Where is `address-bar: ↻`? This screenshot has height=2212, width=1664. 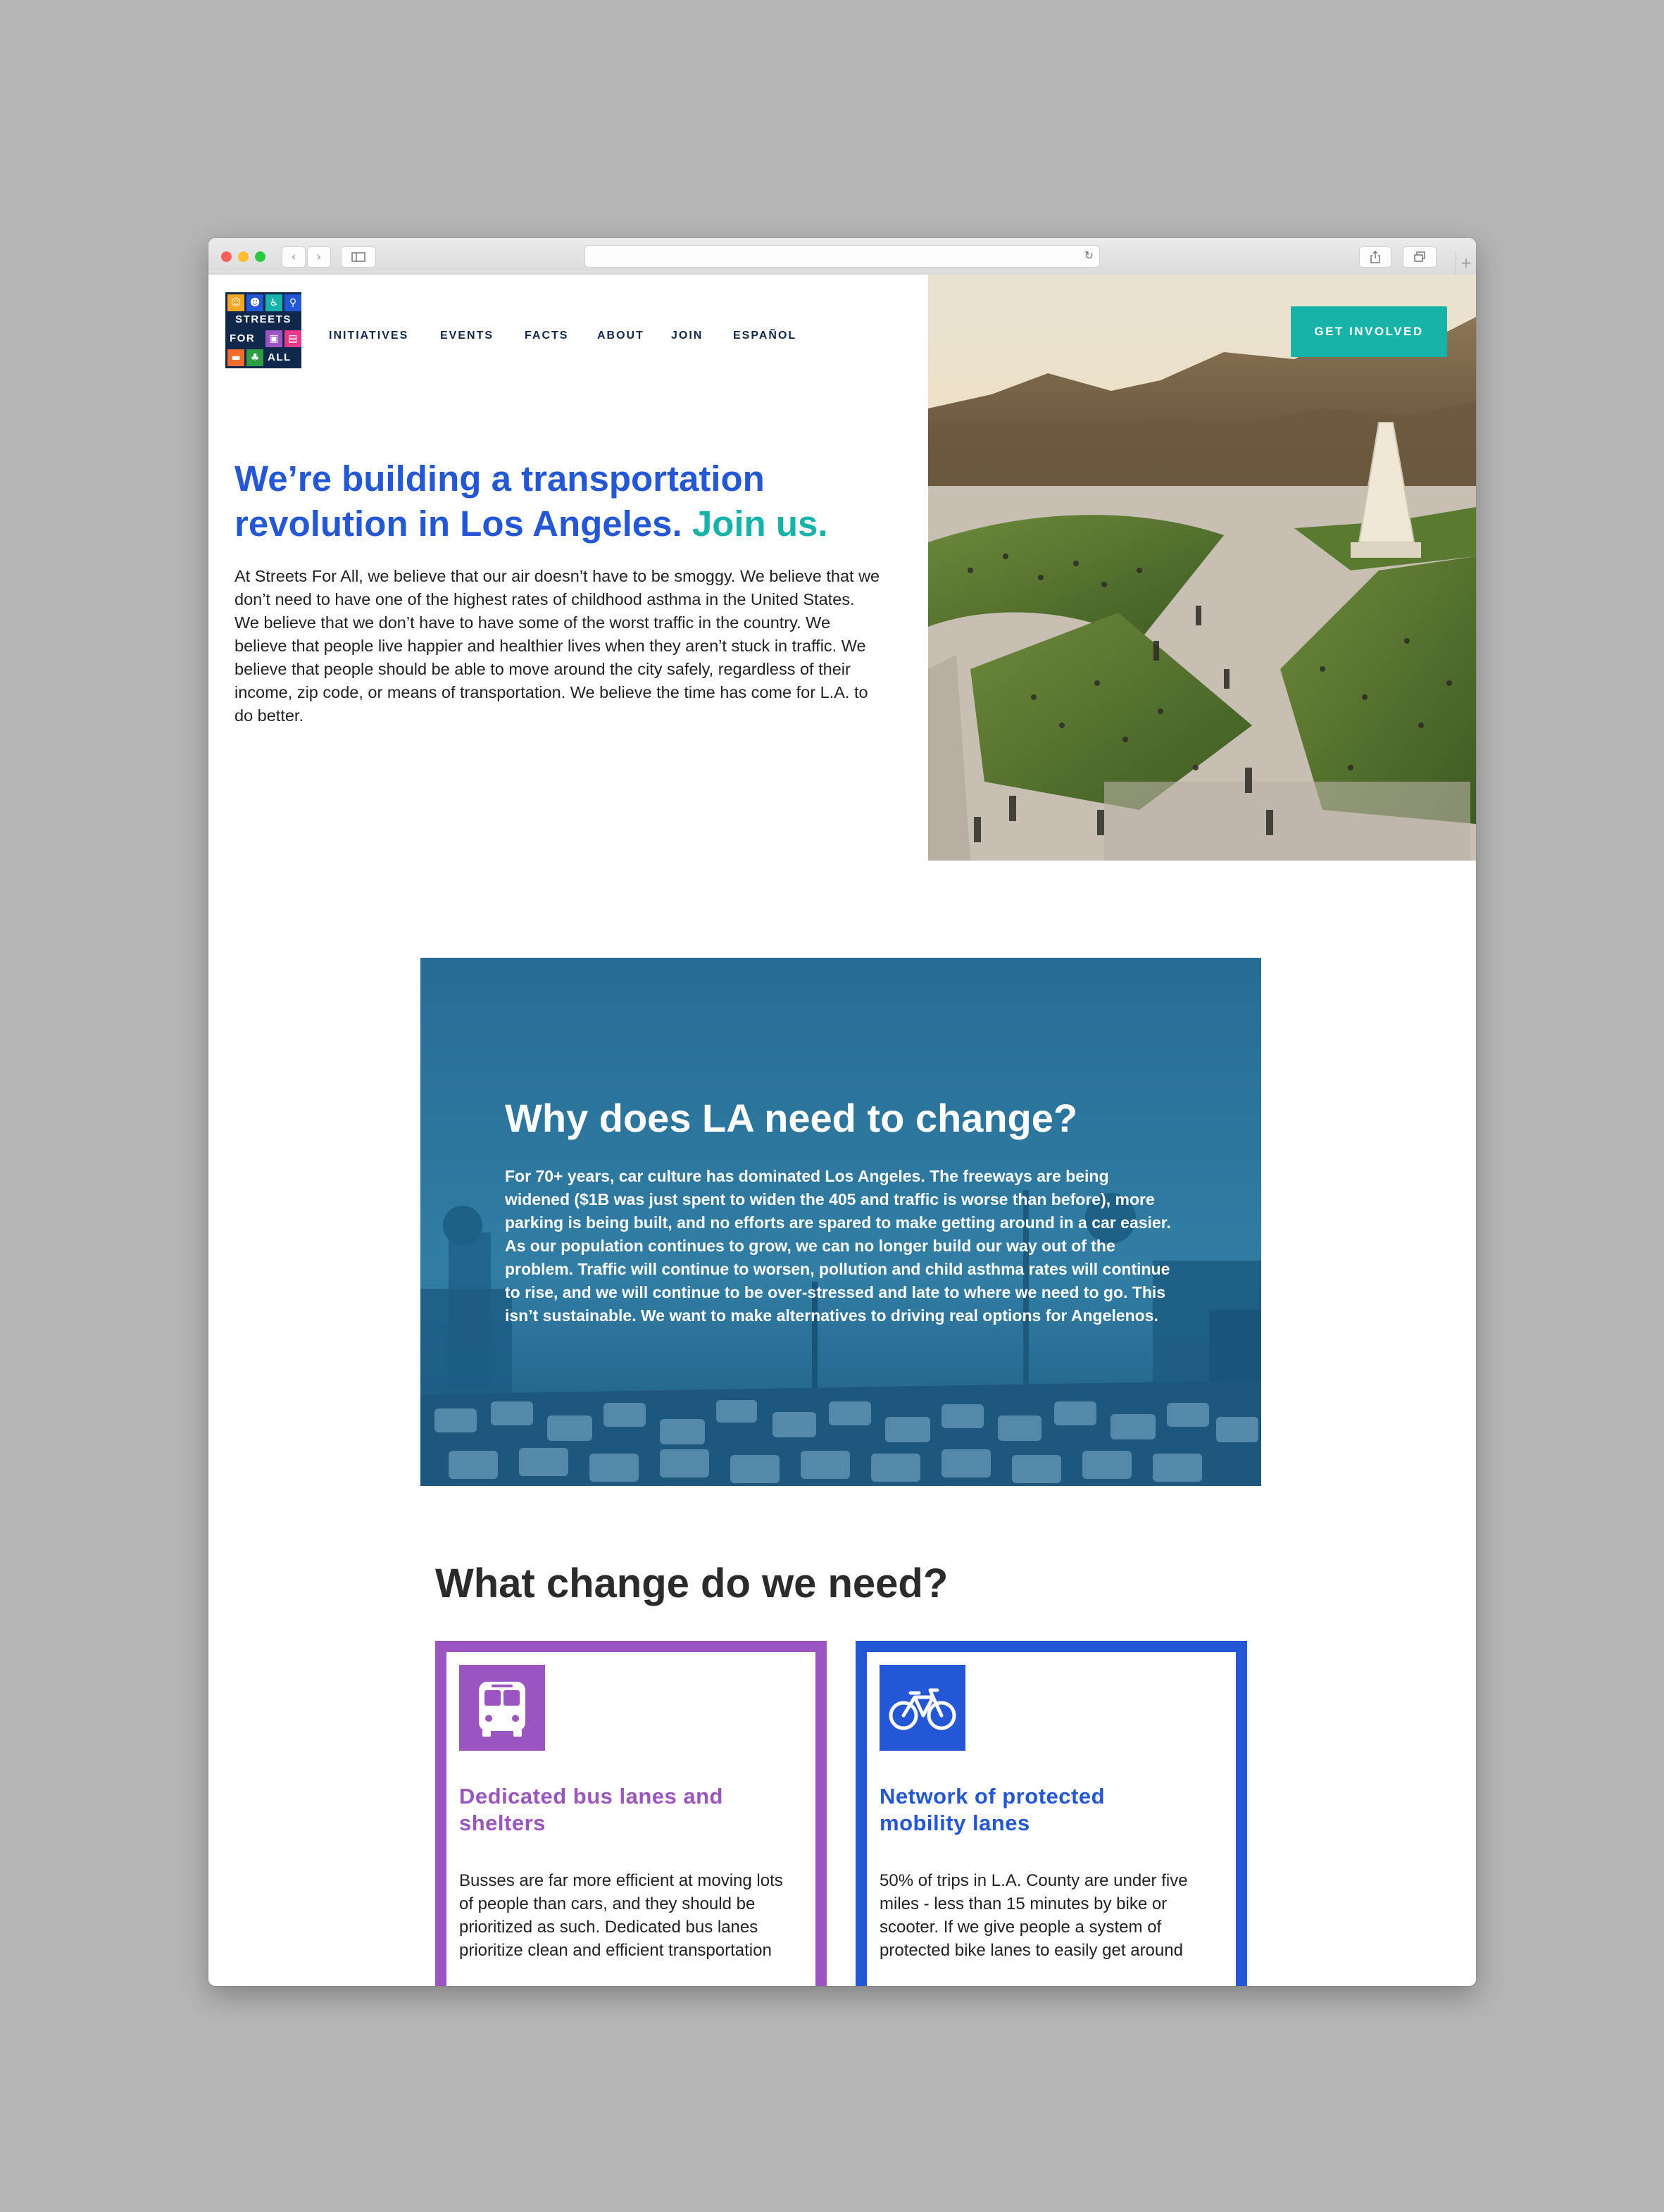 address-bar: ↻ is located at coordinates (842, 256).